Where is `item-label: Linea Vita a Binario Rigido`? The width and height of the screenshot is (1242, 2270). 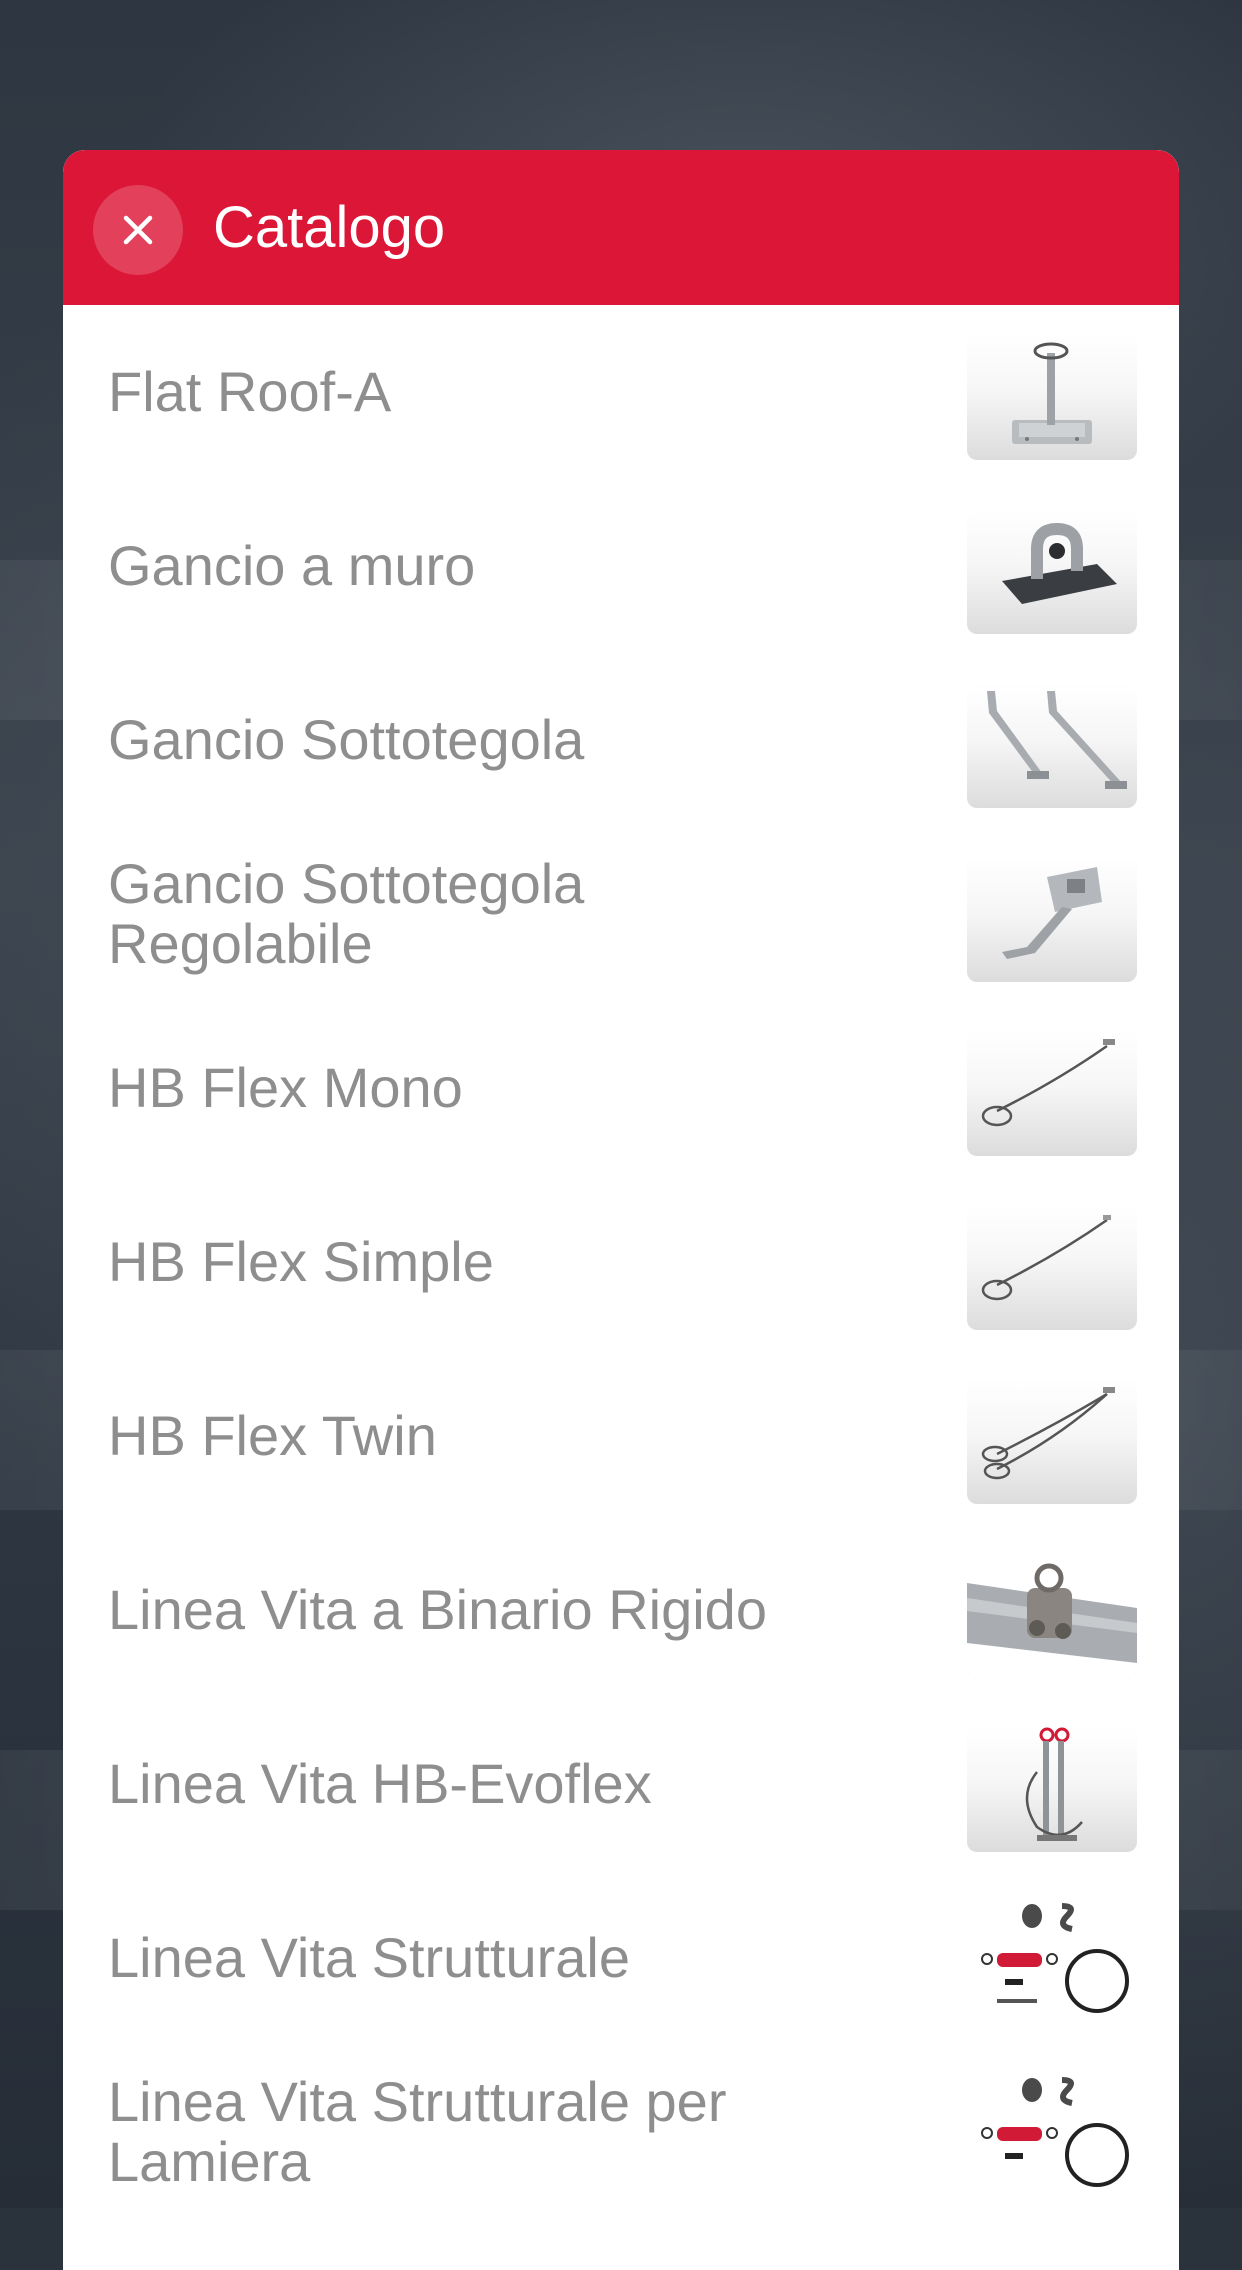 item-label: Linea Vita a Binario Rigido is located at coordinates (437, 1609).